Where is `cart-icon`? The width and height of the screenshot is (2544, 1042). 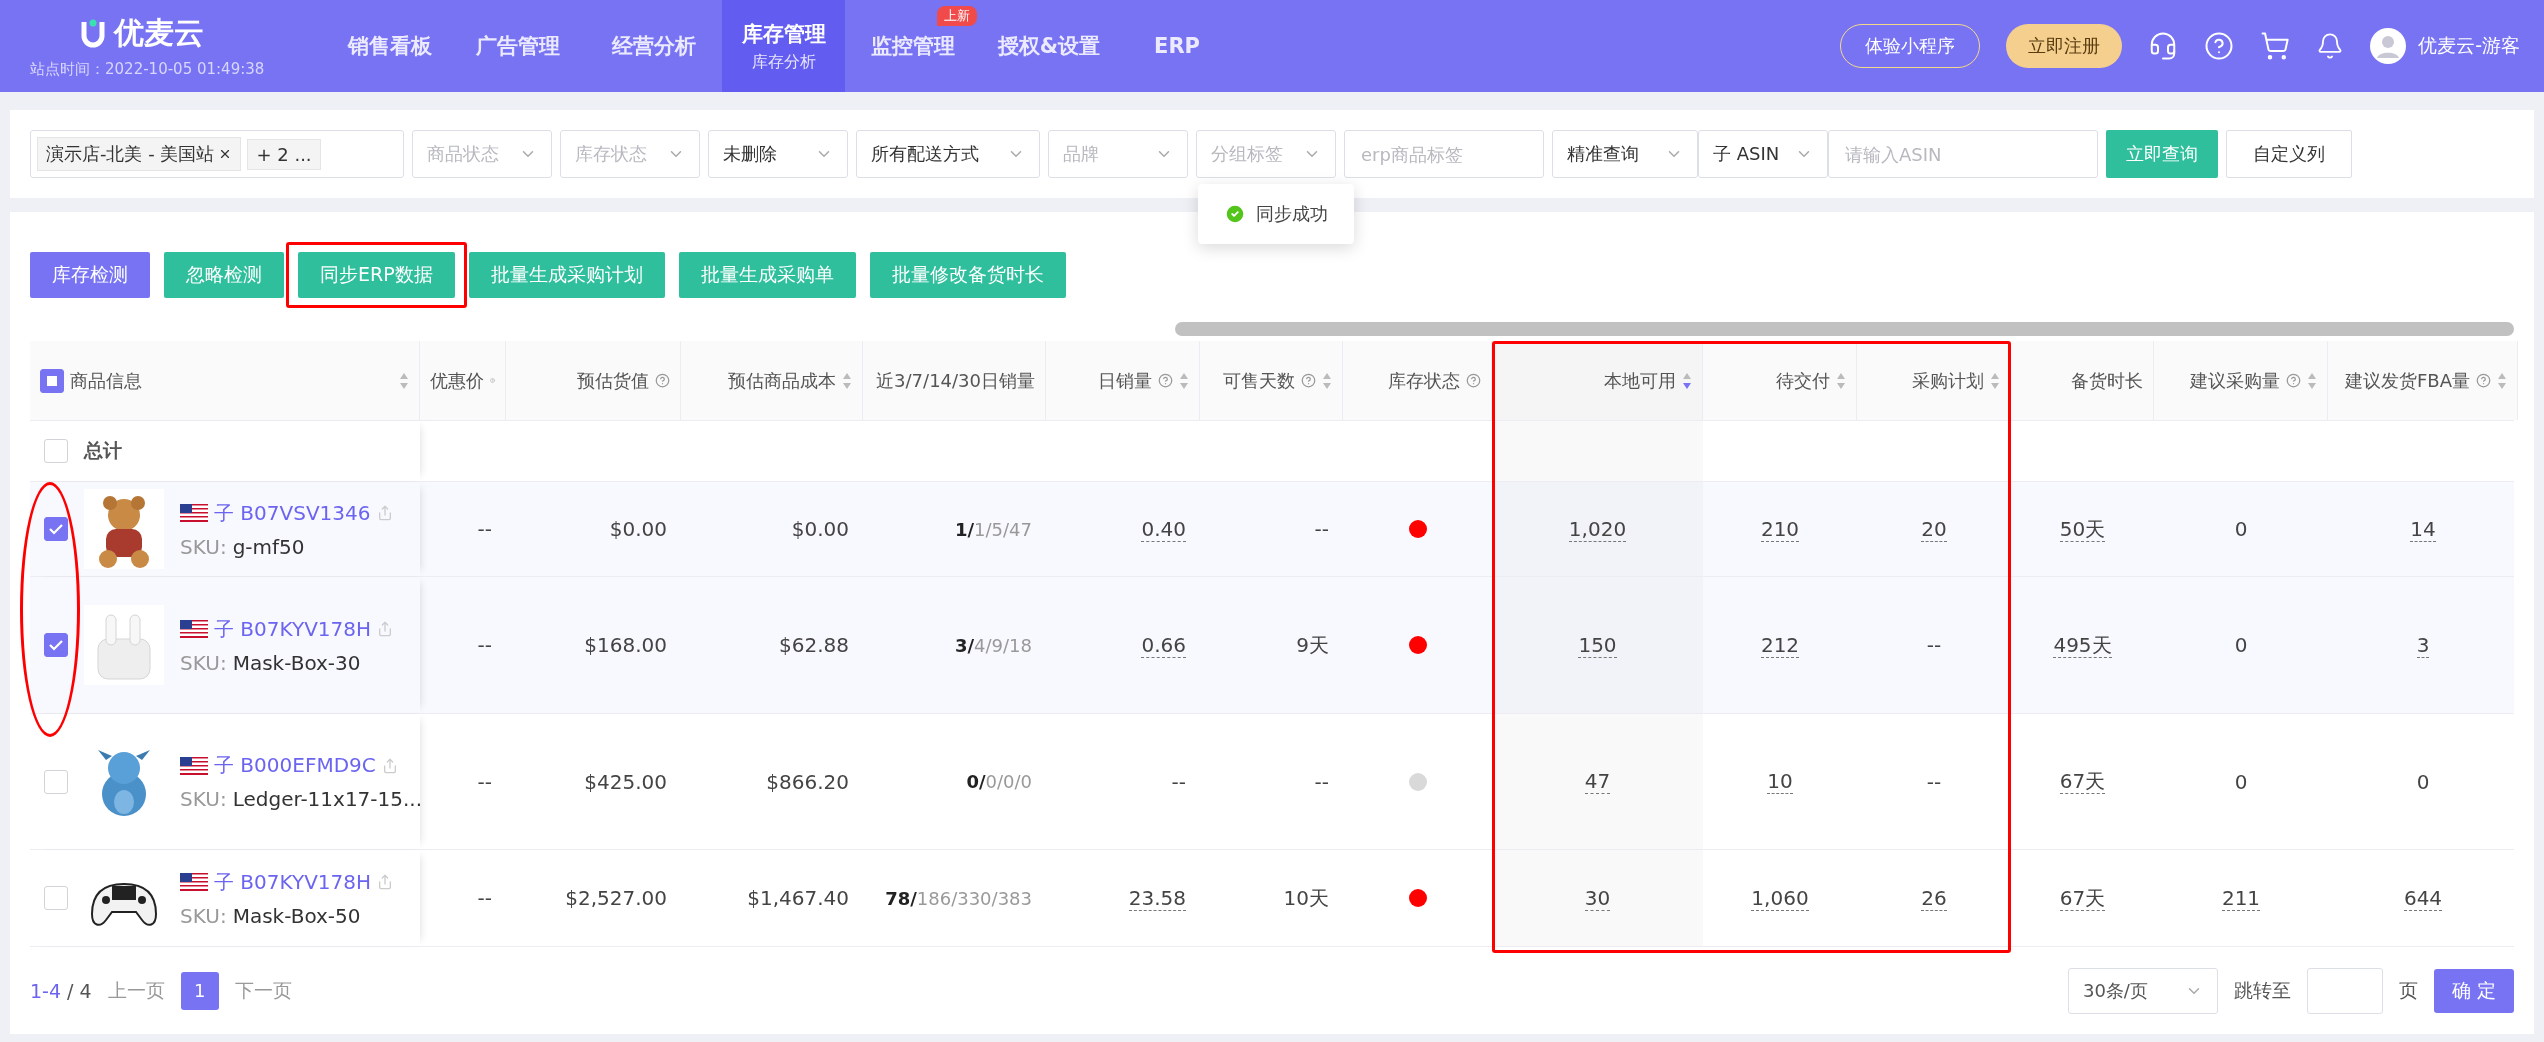
cart-icon is located at coordinates (2275, 46).